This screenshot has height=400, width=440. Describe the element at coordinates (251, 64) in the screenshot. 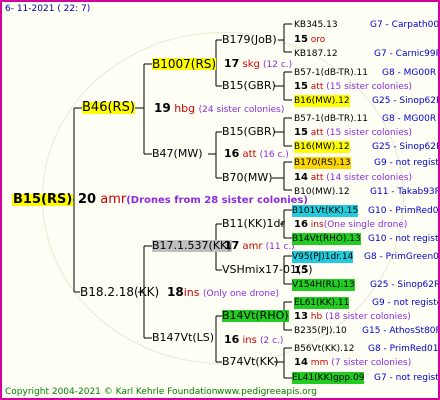

I see `fff-abbr: skg` at that location.